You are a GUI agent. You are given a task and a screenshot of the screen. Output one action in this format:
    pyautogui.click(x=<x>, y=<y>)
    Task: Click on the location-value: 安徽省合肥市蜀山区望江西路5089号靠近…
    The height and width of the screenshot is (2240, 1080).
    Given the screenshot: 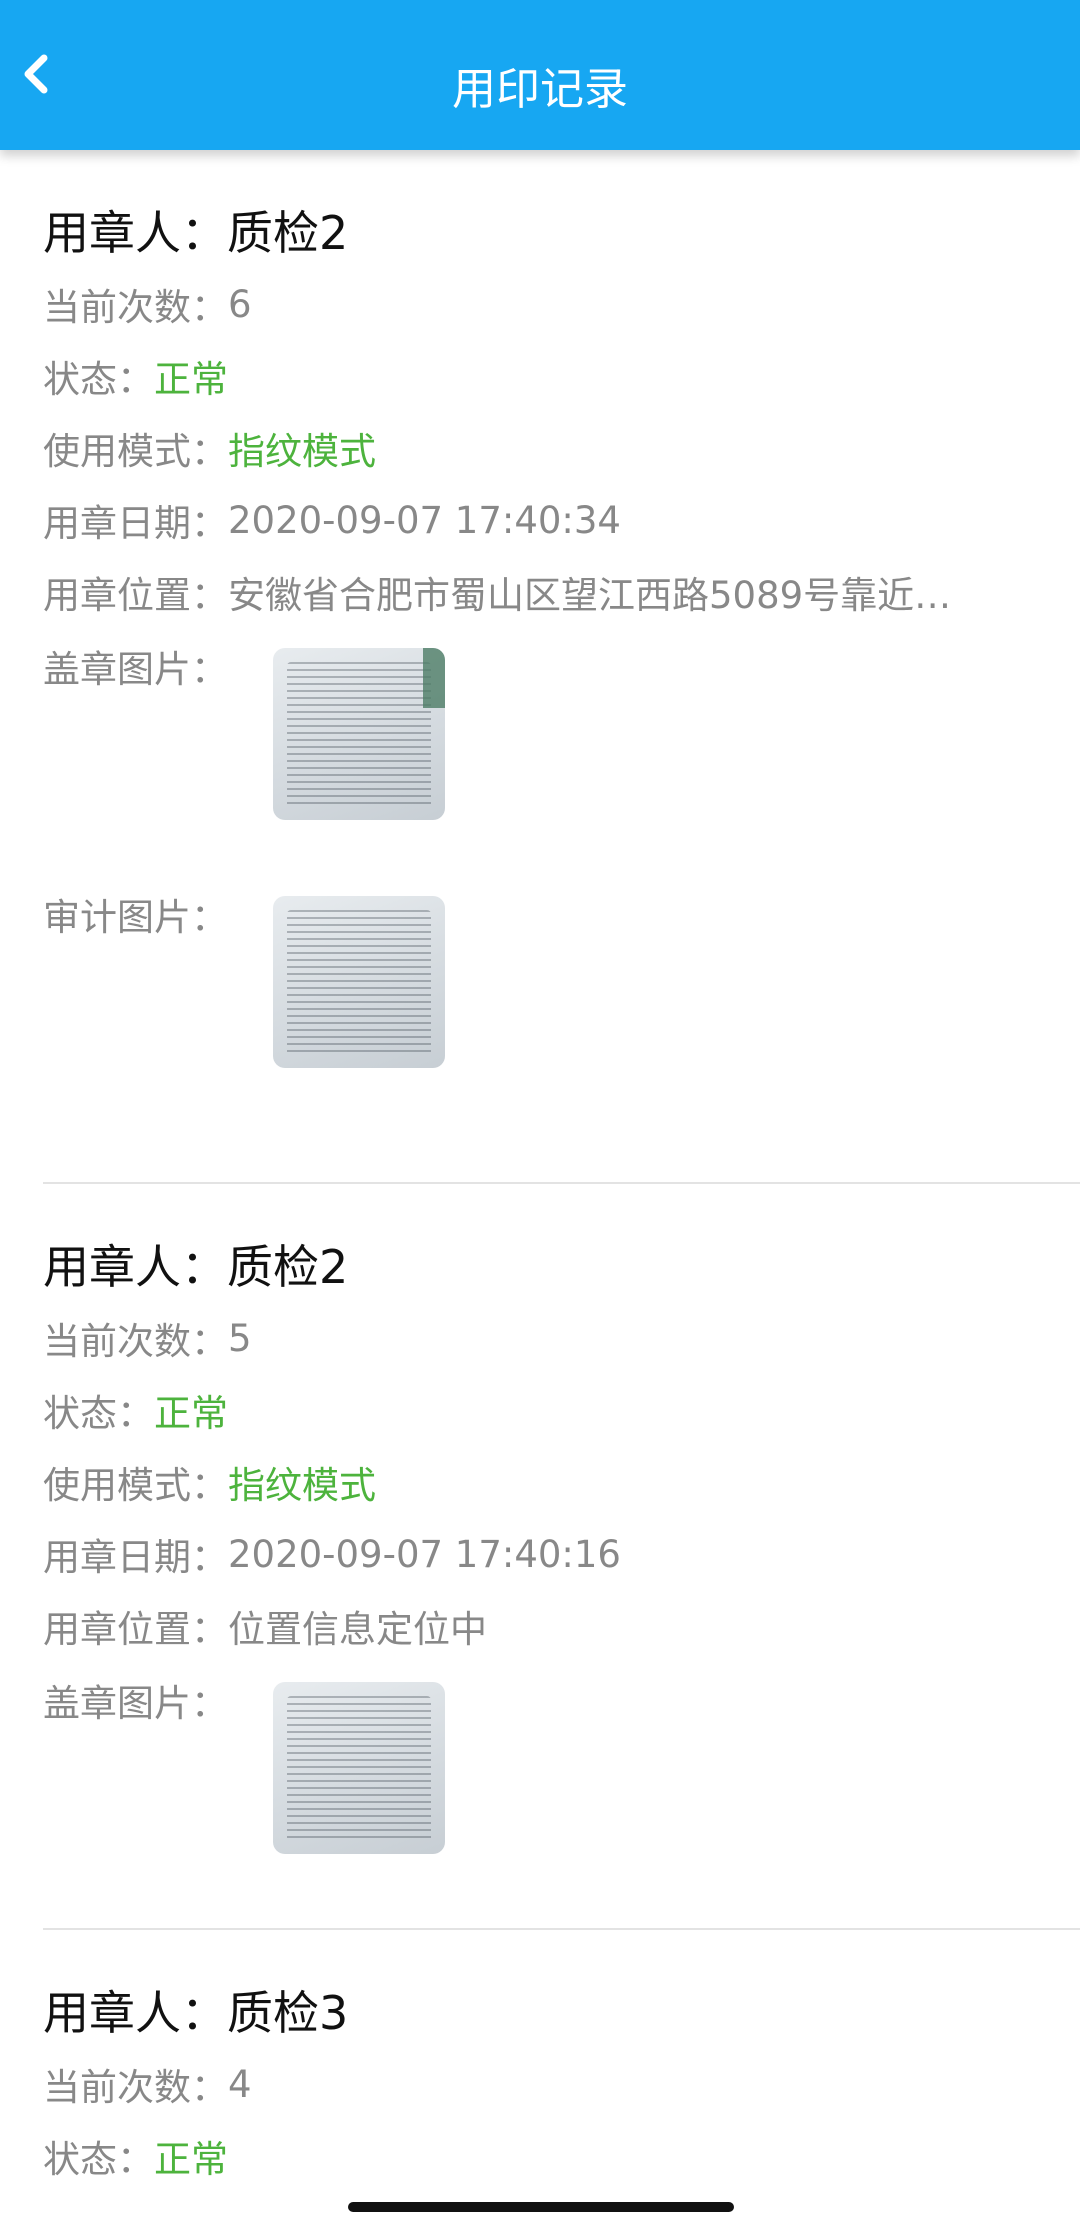 What is the action you would take?
    pyautogui.click(x=590, y=595)
    